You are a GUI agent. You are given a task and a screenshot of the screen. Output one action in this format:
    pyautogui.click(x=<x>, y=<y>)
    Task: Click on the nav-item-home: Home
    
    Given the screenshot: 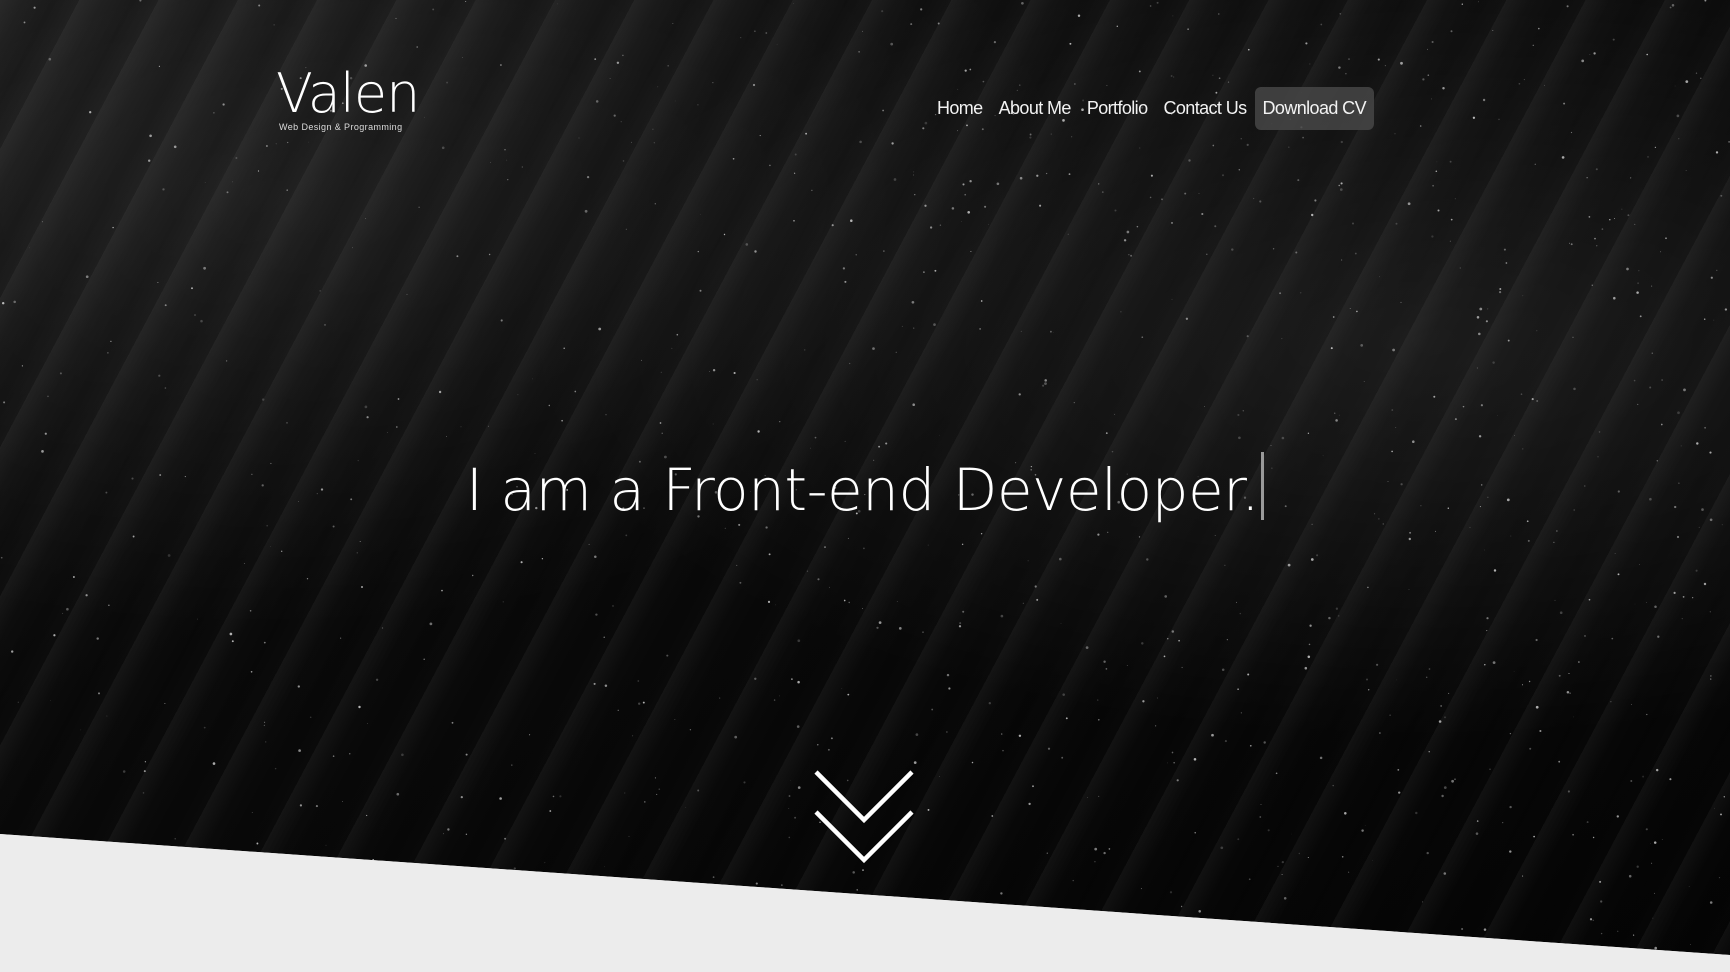 What is the action you would take?
    pyautogui.click(x=960, y=108)
    